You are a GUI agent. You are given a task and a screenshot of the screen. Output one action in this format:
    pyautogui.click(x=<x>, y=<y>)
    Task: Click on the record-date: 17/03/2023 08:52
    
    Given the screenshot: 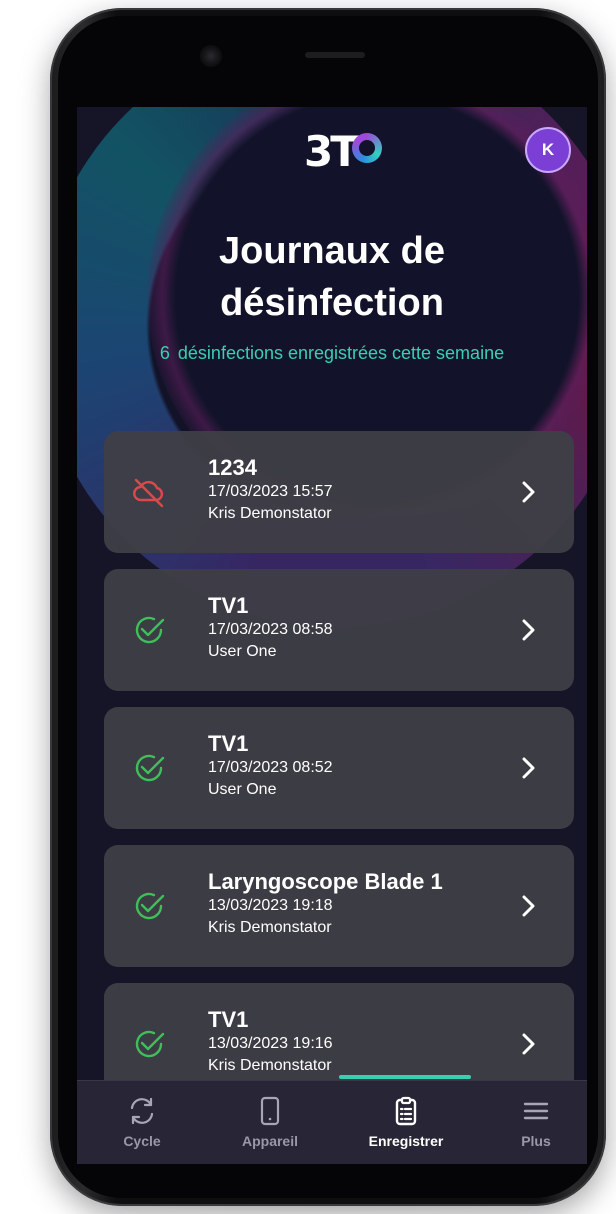 What is the action you would take?
    pyautogui.click(x=270, y=767)
    